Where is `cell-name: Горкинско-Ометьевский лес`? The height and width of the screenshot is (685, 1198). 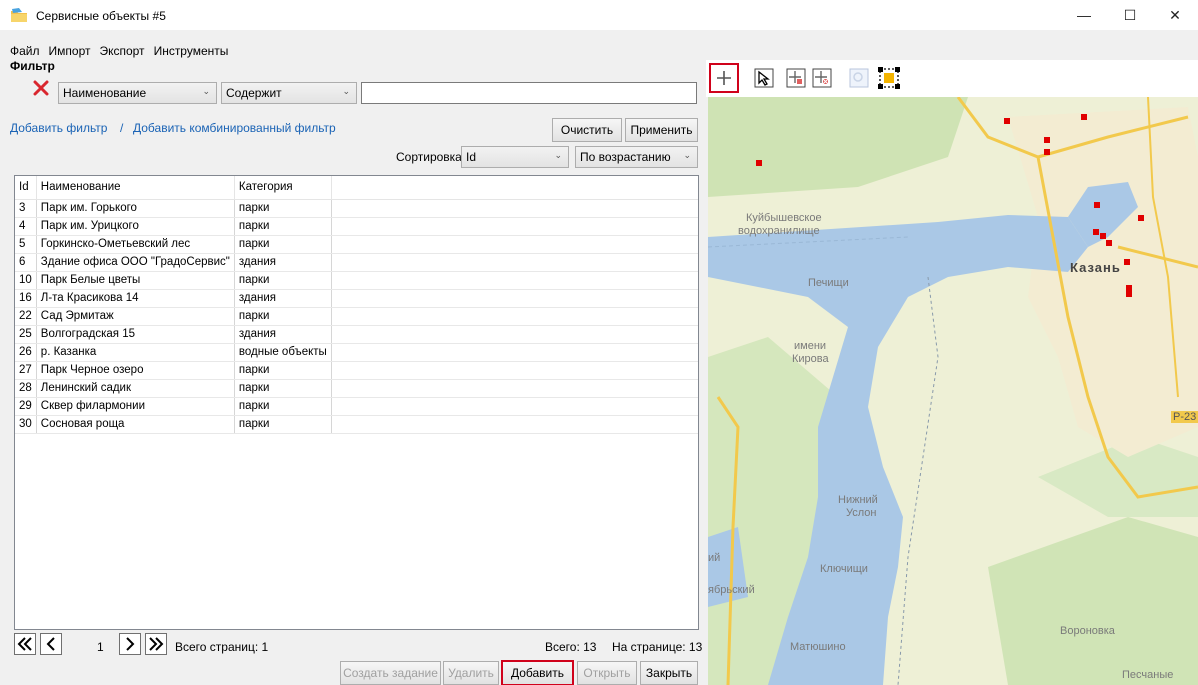
cell-name: Горкинско-Ометьевский лес is located at coordinates (135, 244).